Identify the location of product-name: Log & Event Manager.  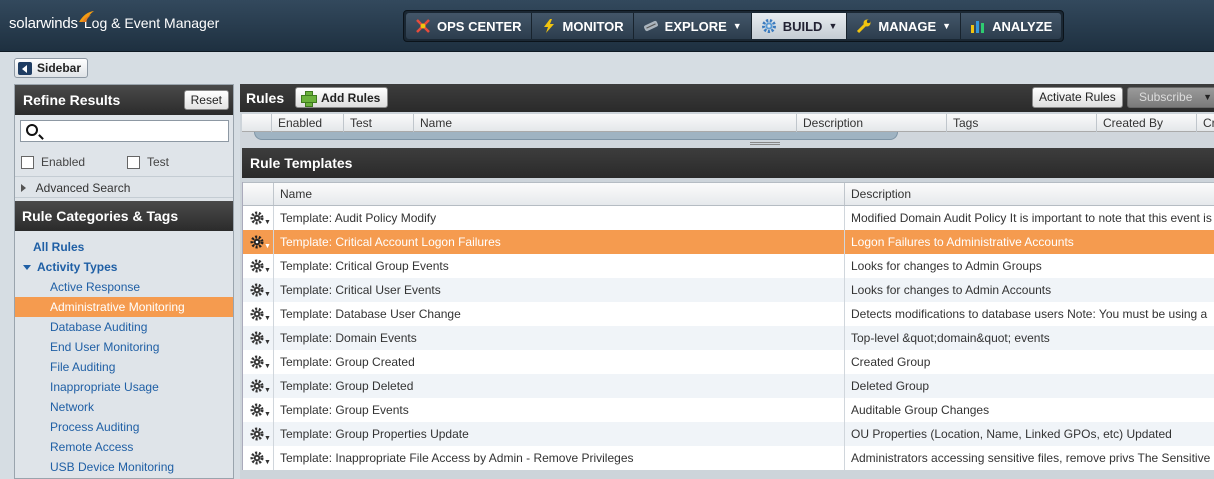
(151, 23).